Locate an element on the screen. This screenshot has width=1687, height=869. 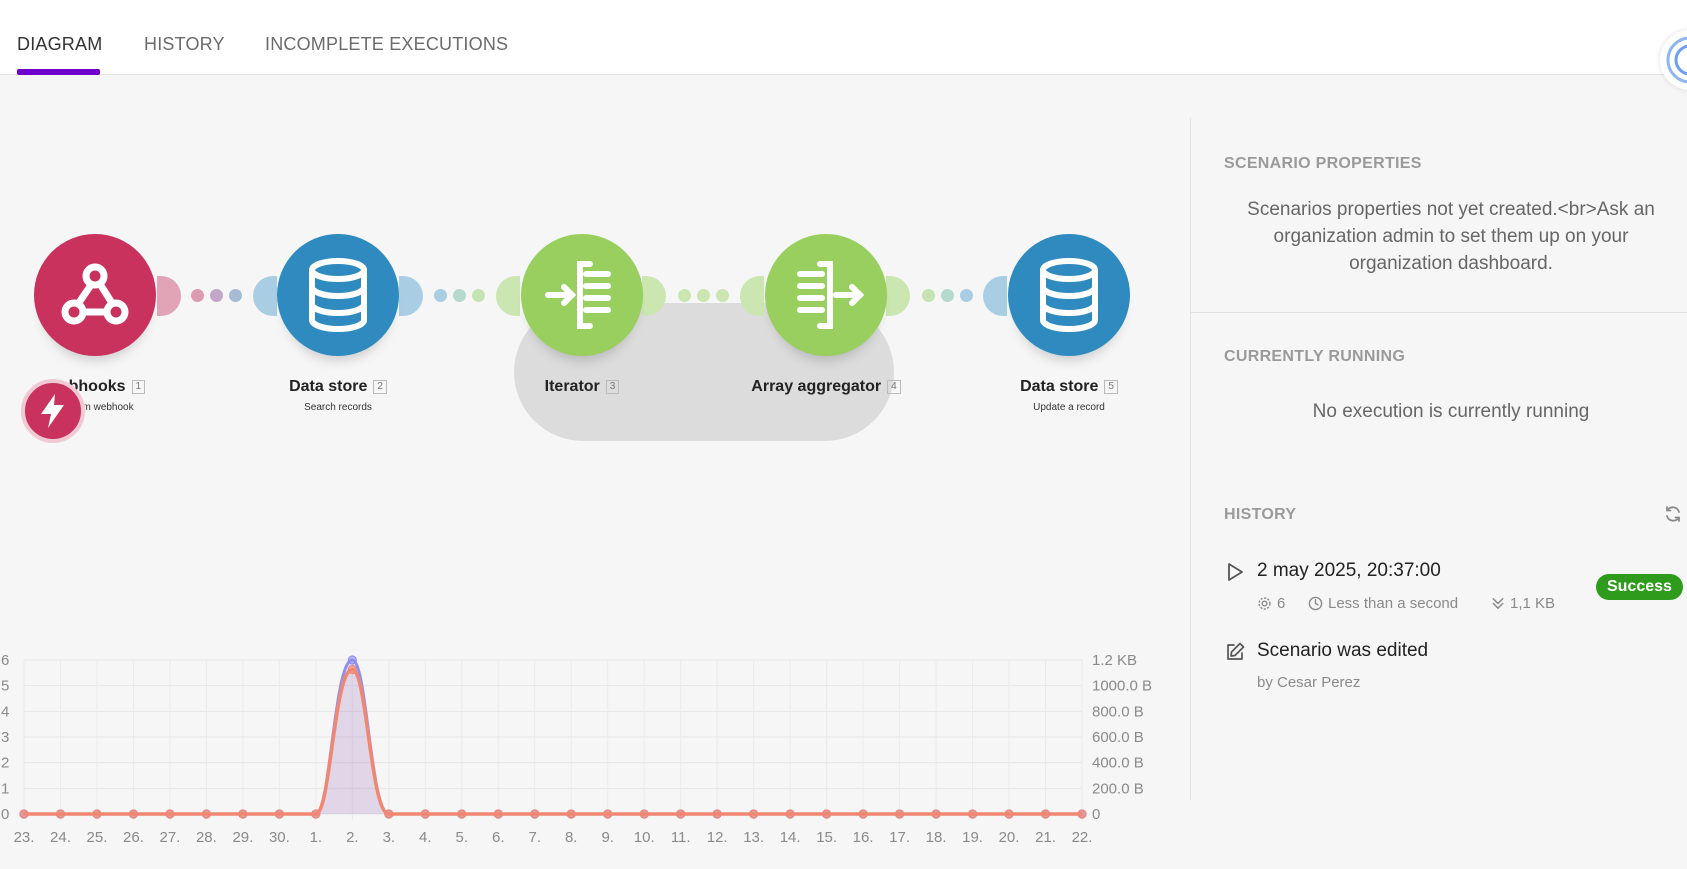
module-label: Data store is located at coordinates (328, 386).